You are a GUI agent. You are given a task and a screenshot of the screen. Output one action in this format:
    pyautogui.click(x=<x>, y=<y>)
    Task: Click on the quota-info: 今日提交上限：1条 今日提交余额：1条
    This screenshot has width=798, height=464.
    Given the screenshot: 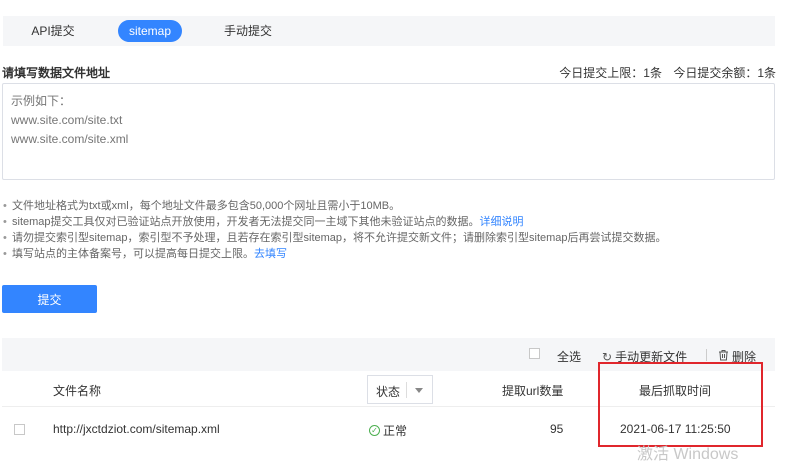 What is the action you would take?
    pyautogui.click(x=667, y=72)
    